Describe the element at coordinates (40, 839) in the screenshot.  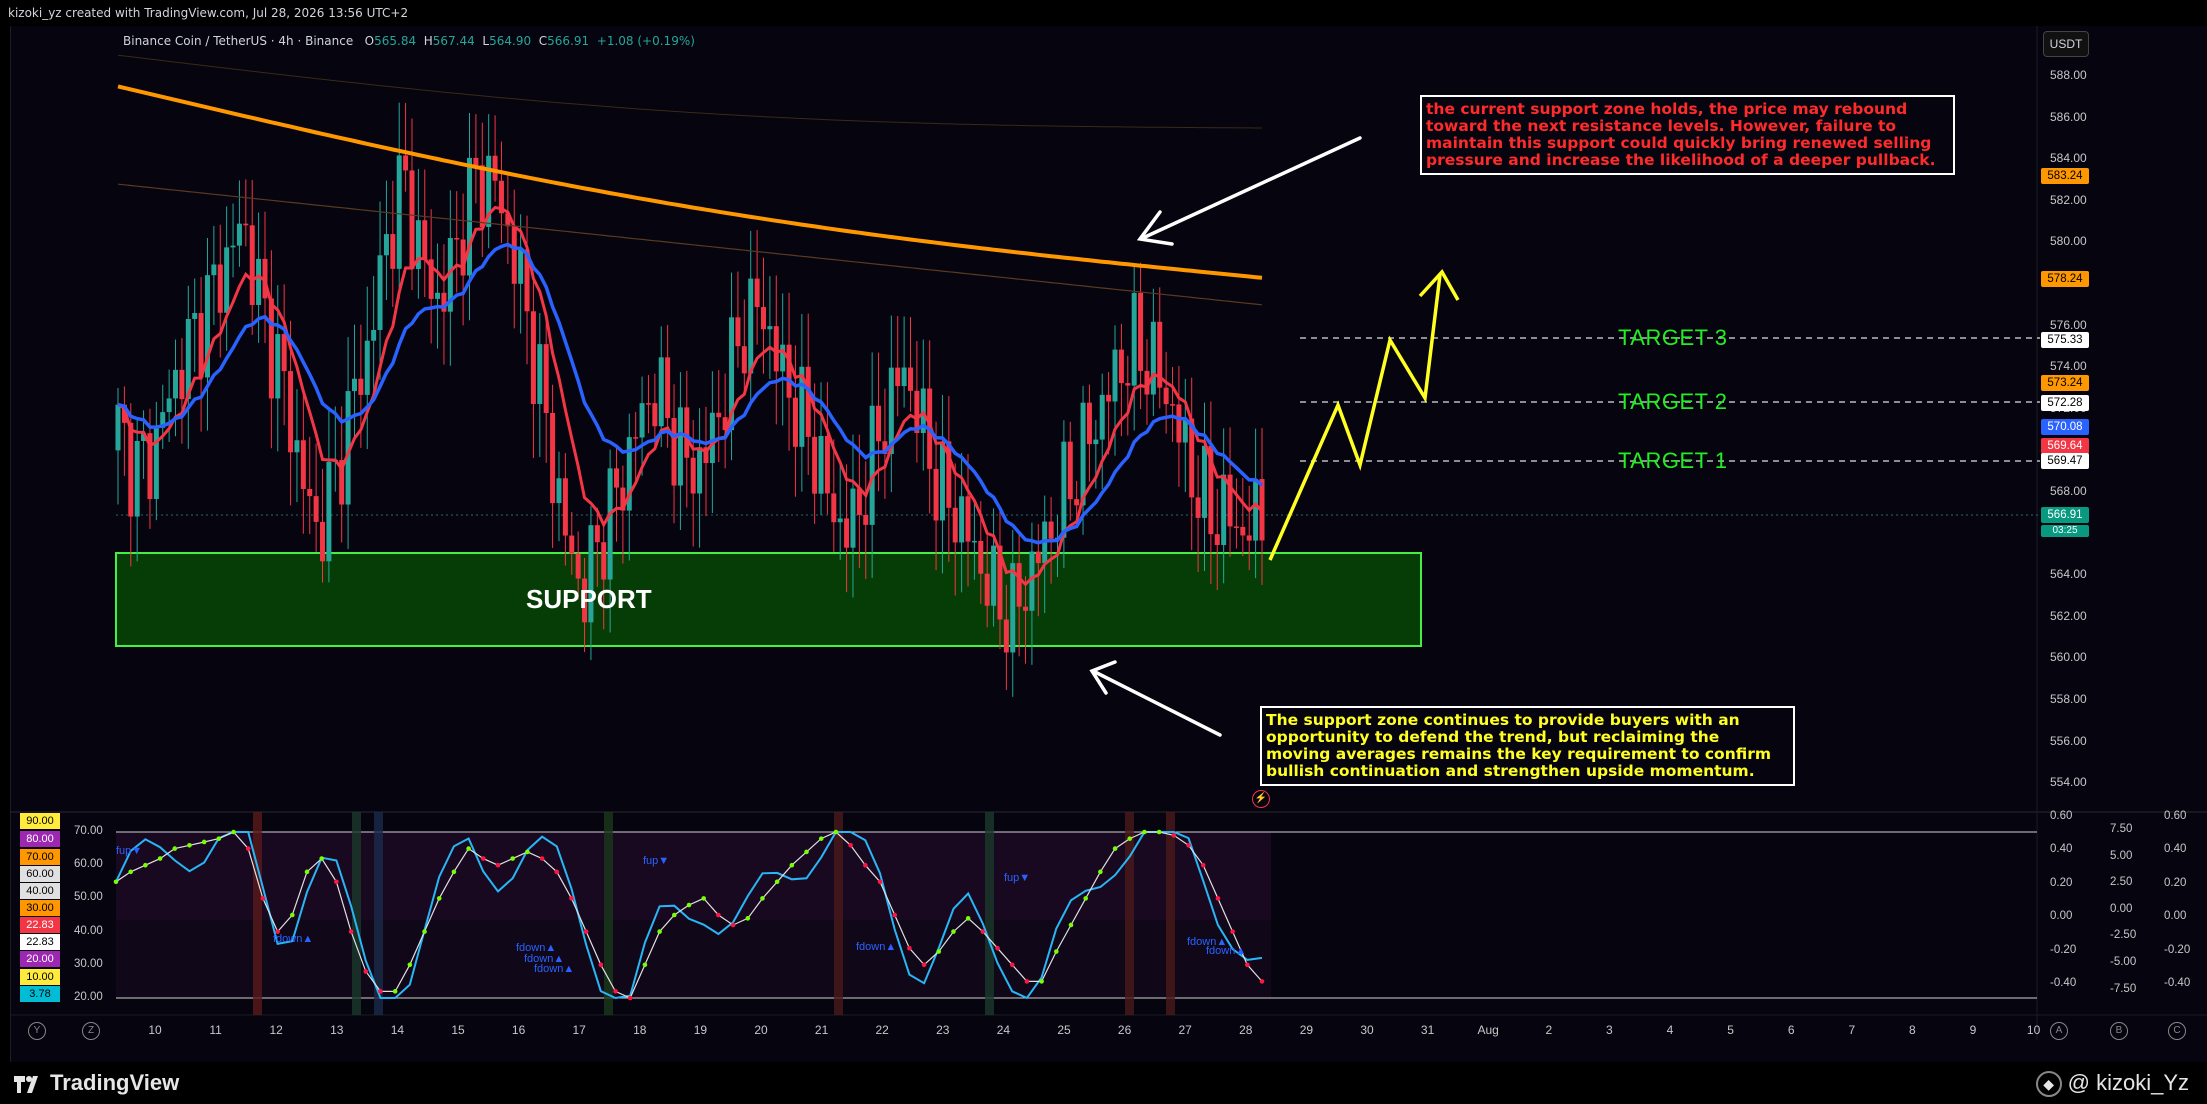
I see `osc-level-box: 80.00` at that location.